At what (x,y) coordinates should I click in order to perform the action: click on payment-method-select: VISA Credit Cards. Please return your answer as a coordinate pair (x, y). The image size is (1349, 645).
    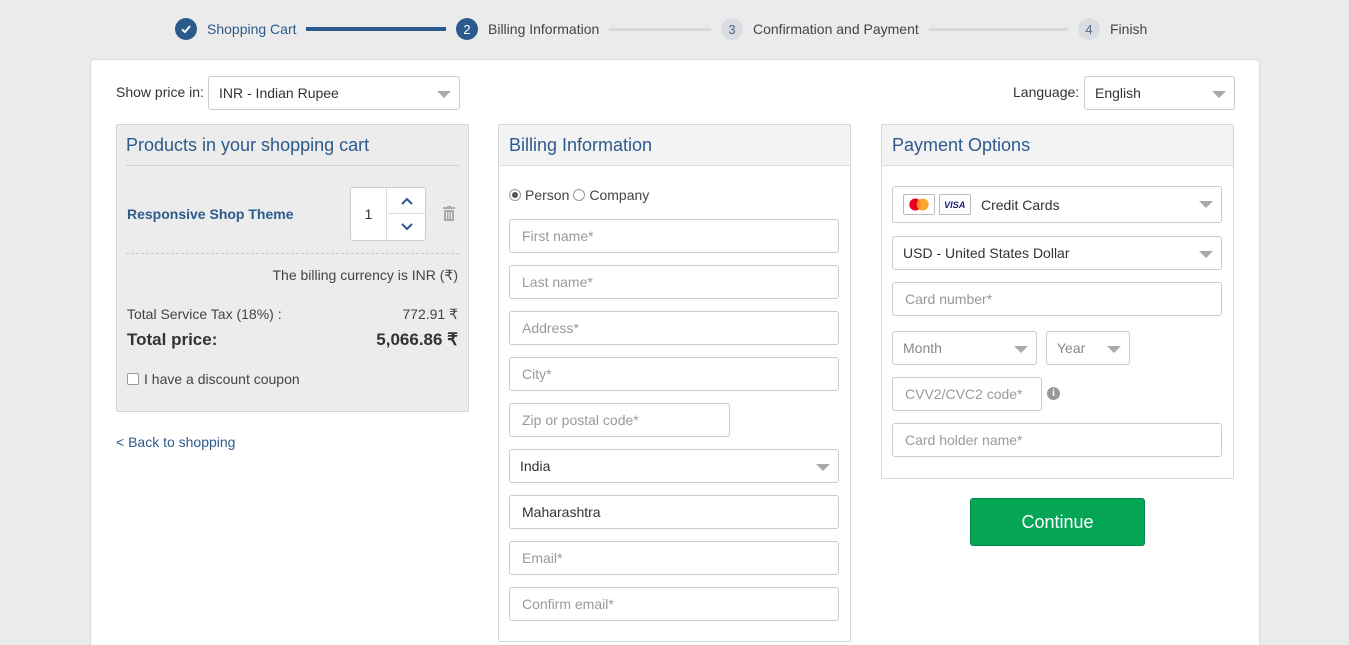
    Looking at the image, I should click on (1057, 204).